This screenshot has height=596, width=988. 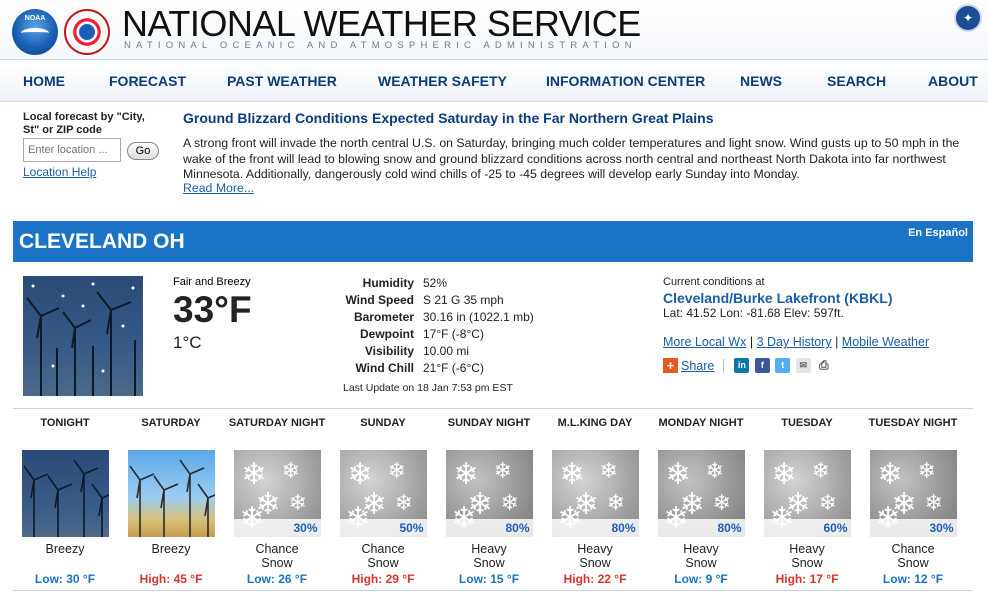 What do you see at coordinates (388, 283) in the screenshot?
I see `detail-label: Humidity` at bounding box center [388, 283].